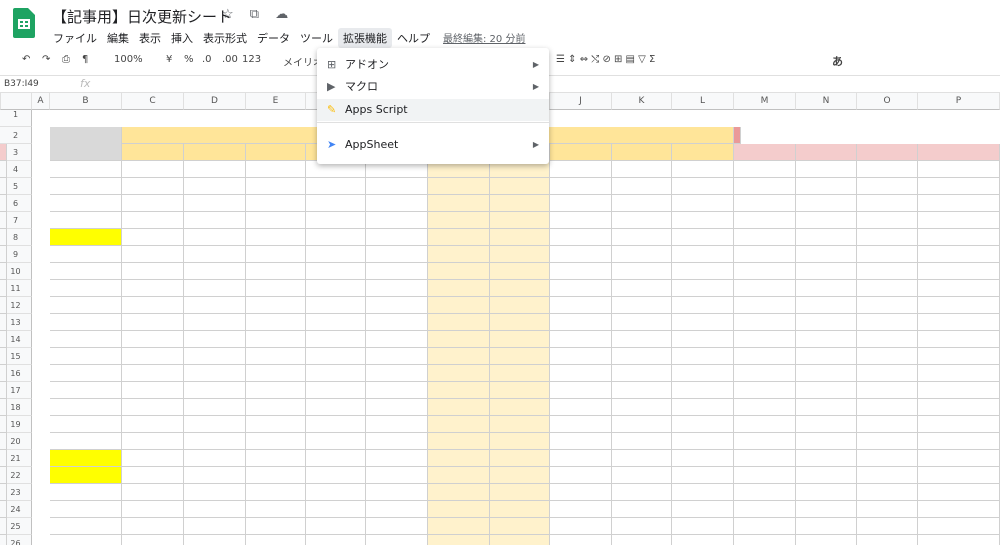  I want to click on align-icons: ☰ ⇕ ⇔ ⤭ ⊘ ⊞ ▤ ▽ Σ, so click(605, 59).